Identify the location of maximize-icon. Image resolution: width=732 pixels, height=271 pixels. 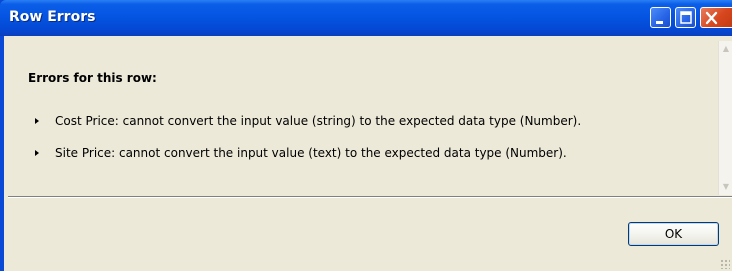
(686, 17).